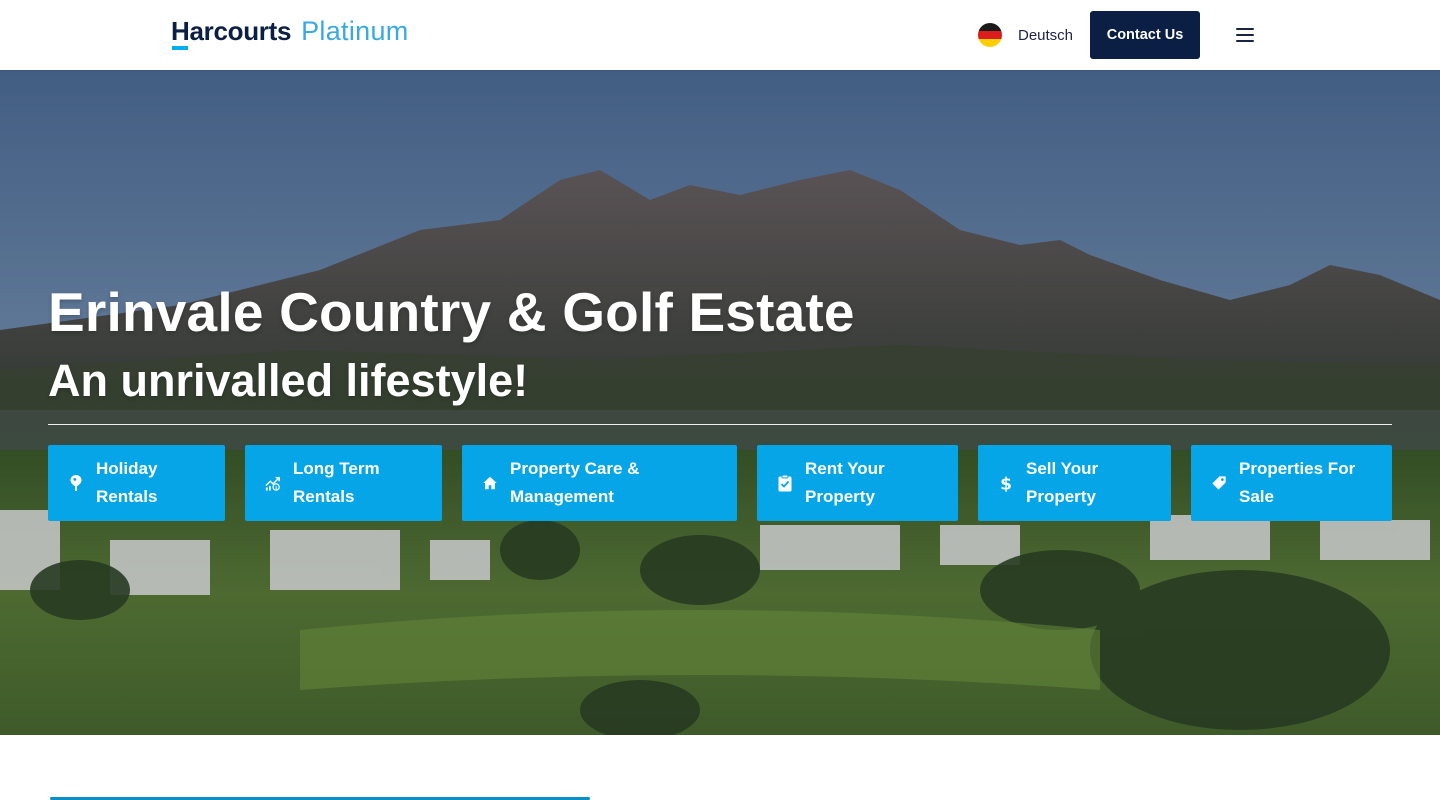 The width and height of the screenshot is (1440, 800). Describe the element at coordinates (785, 483) in the screenshot. I see `clipboard-check-icon` at that location.